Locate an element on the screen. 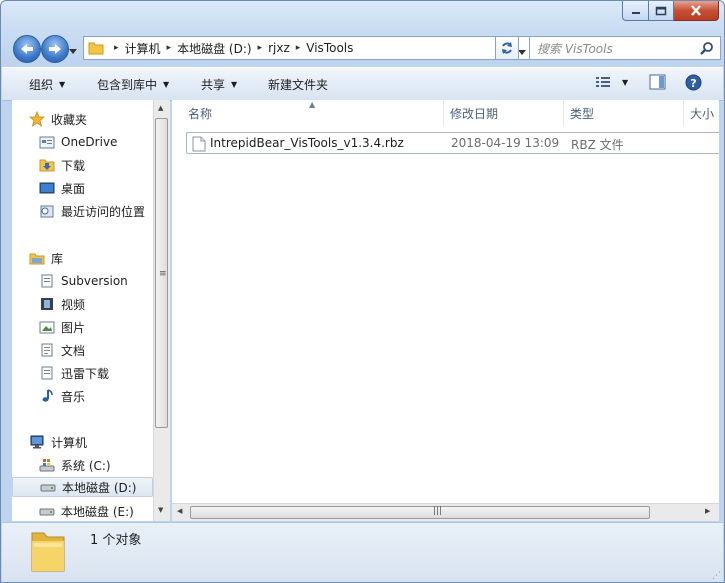 Image resolution: width=725 pixels, height=583 pixels. nav-item-drive-e: 本地磁盘 (E:) is located at coordinates (96, 511).